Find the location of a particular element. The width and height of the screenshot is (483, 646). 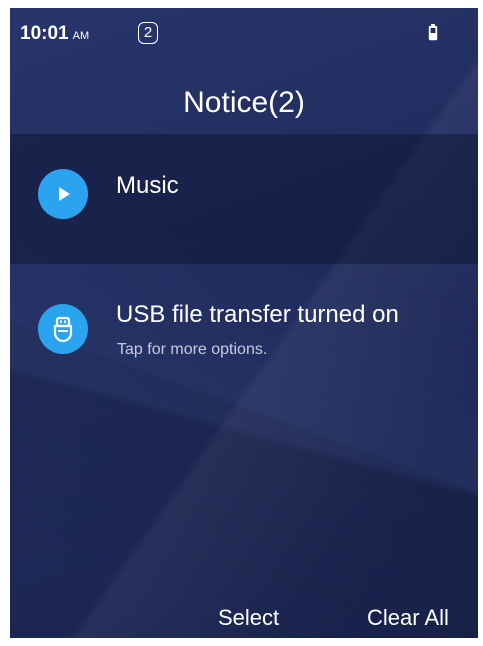

select-button: Select is located at coordinates (248, 618).